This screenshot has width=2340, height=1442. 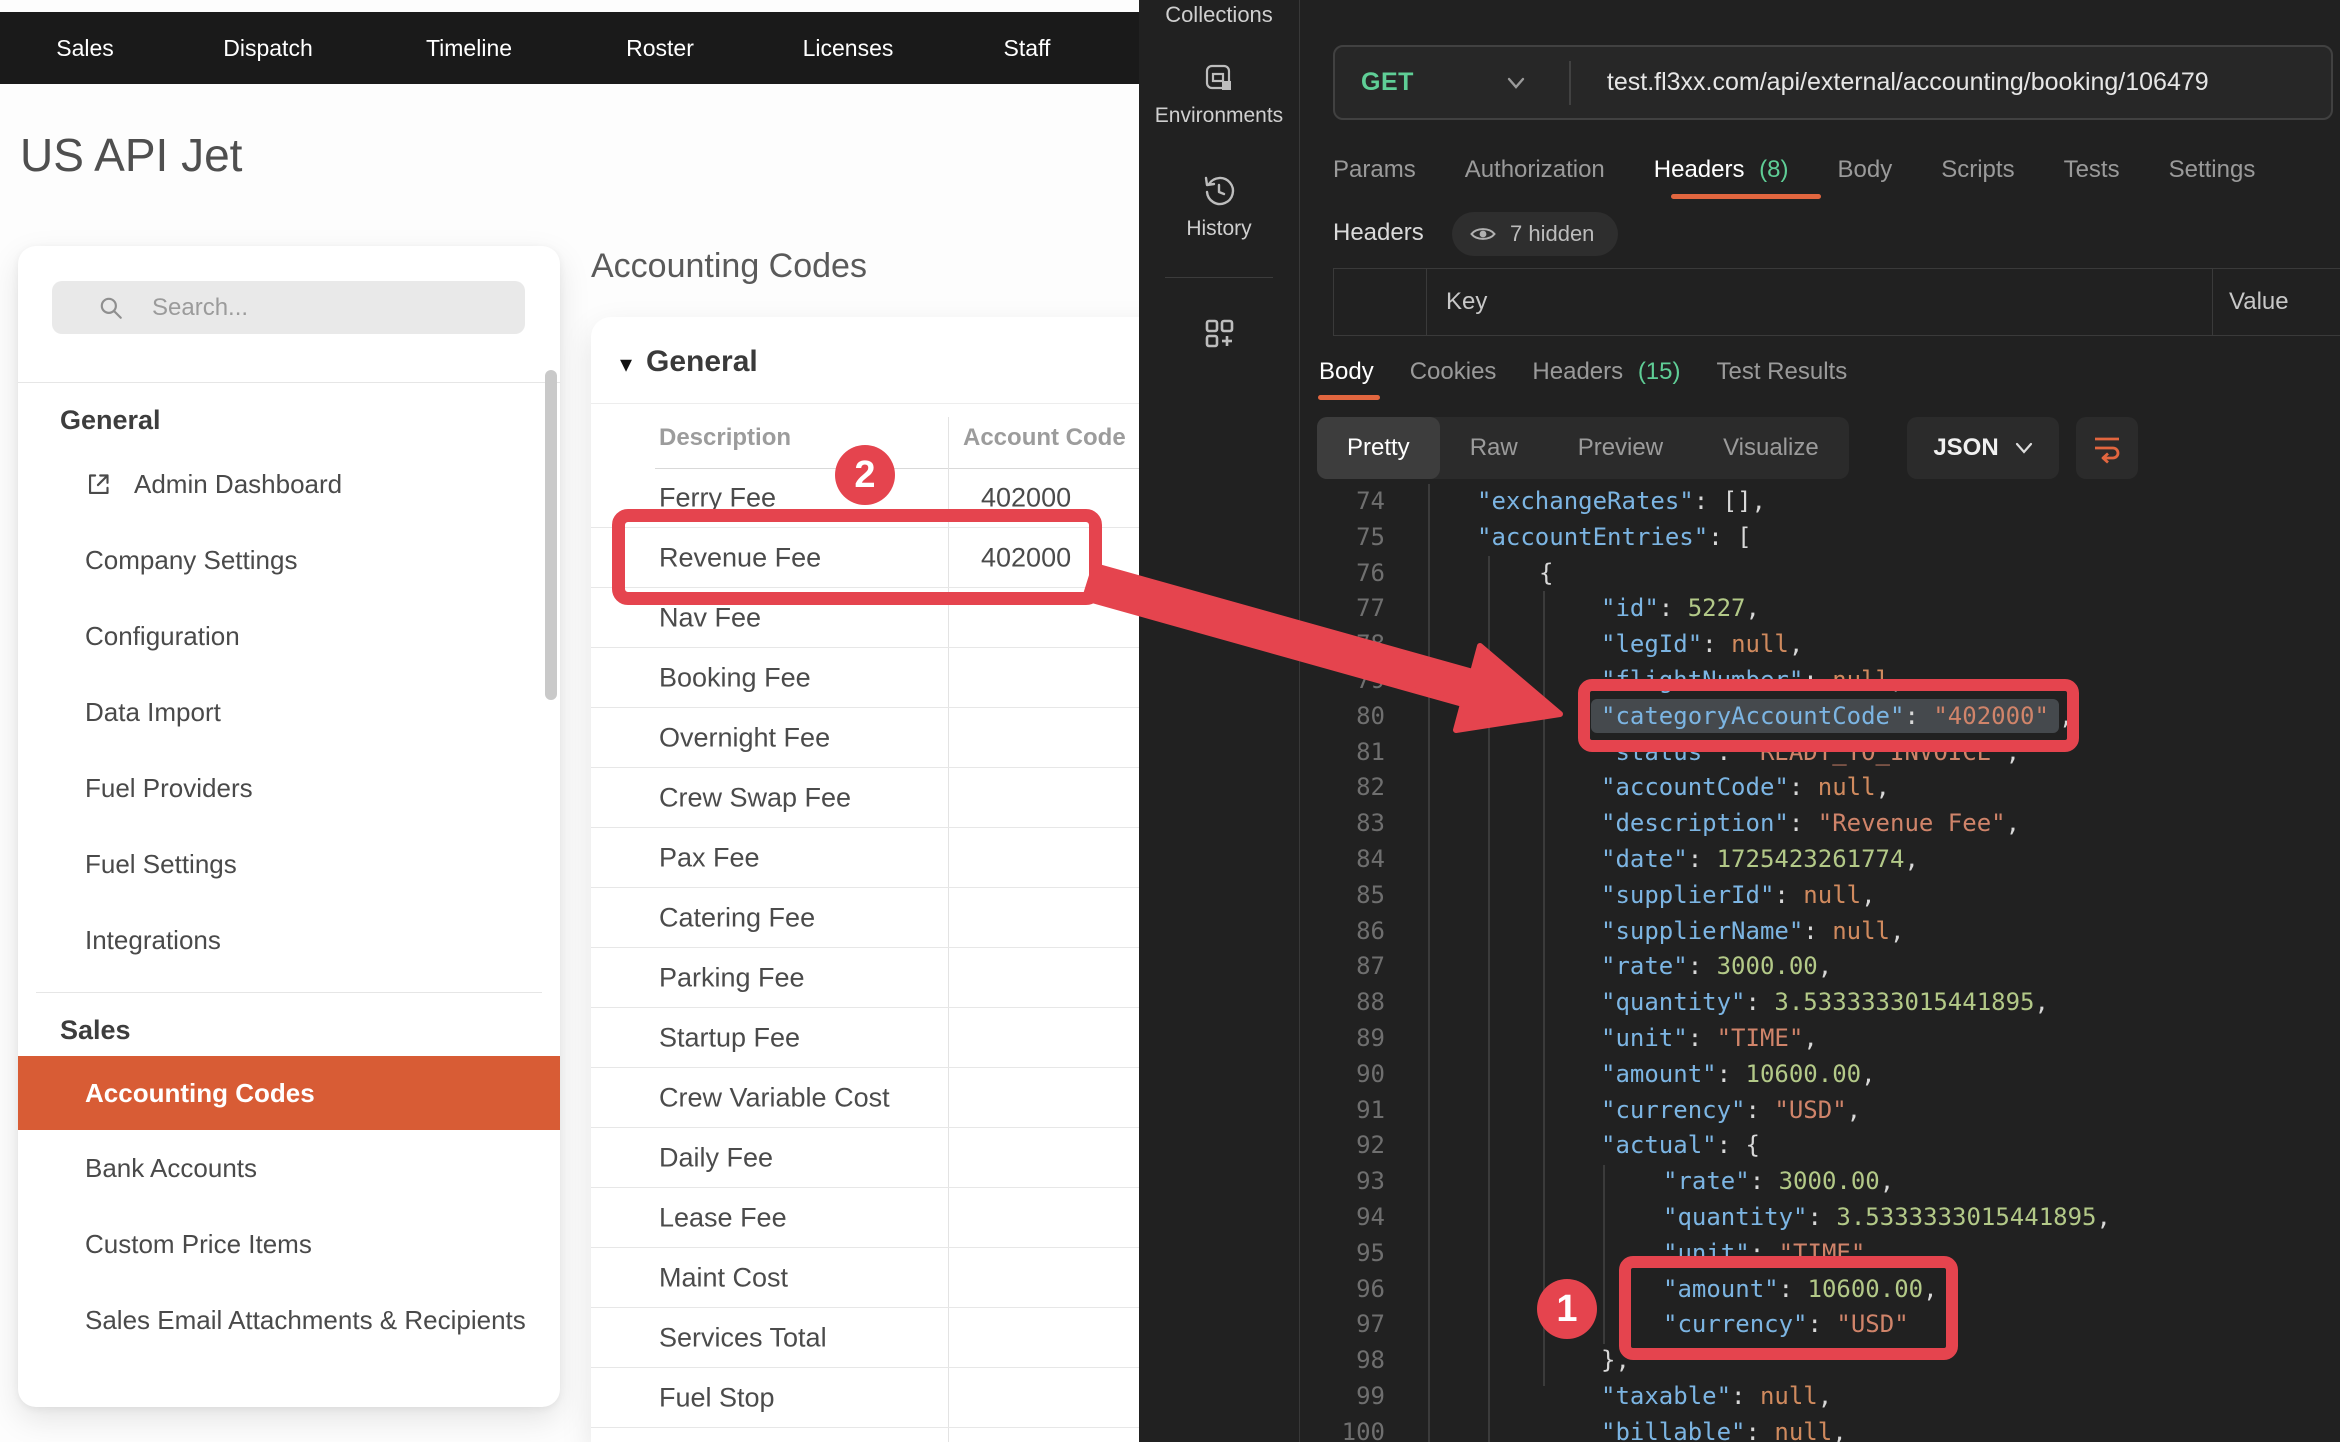 What do you see at coordinates (1620, 448) in the screenshot?
I see `view-mode-preview: Preview` at bounding box center [1620, 448].